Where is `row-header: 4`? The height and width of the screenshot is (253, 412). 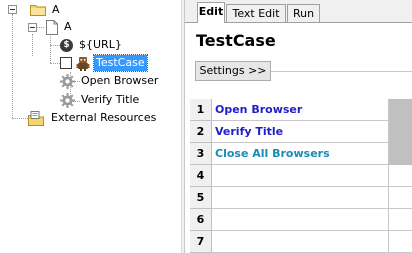
row-header: 4 is located at coordinates (201, 176).